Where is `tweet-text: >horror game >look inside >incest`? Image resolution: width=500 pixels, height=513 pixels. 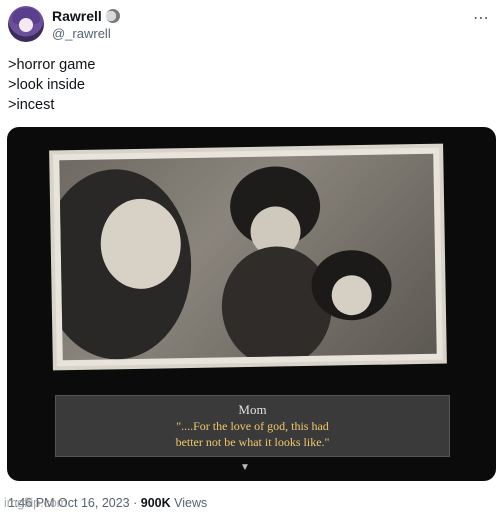 tweet-text: >horror game >look inside >incest is located at coordinates (51, 85).